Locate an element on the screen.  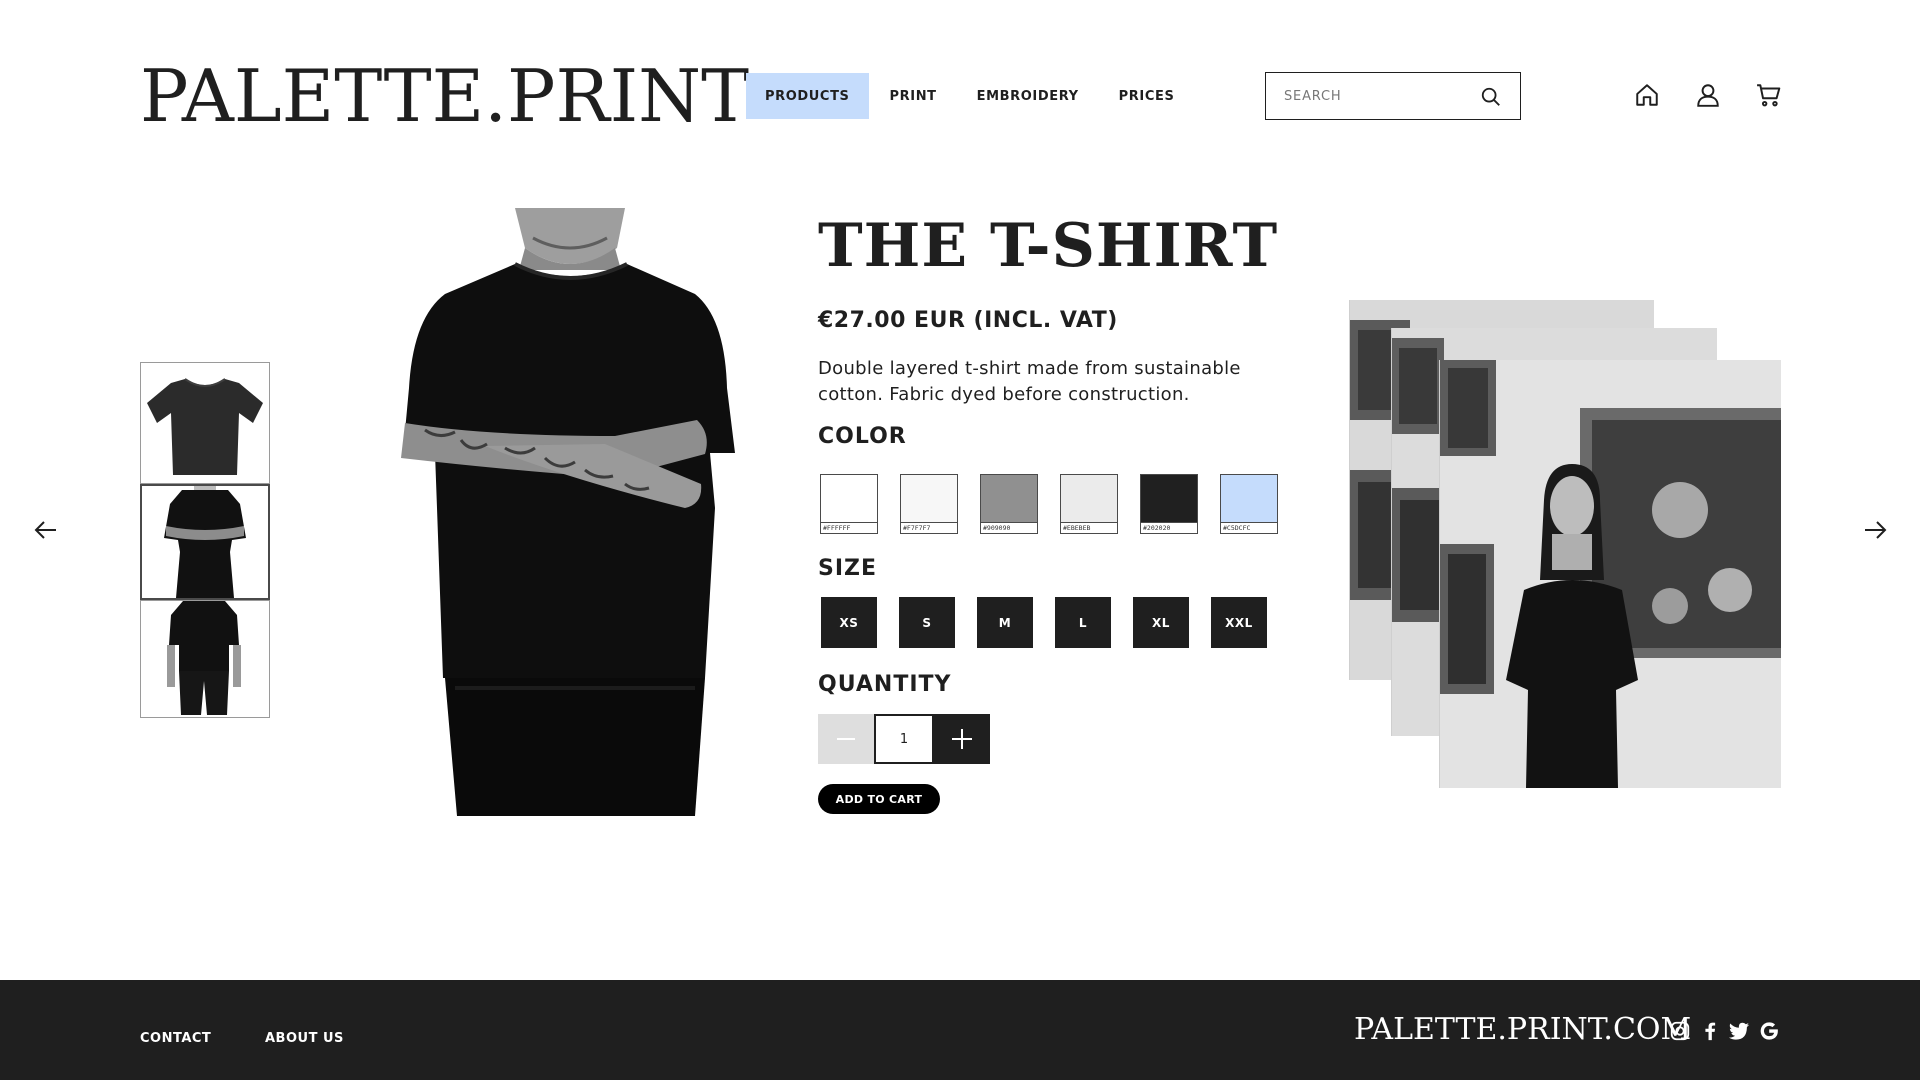
nav-item-products: PRODUCTS is located at coordinates (807, 96).